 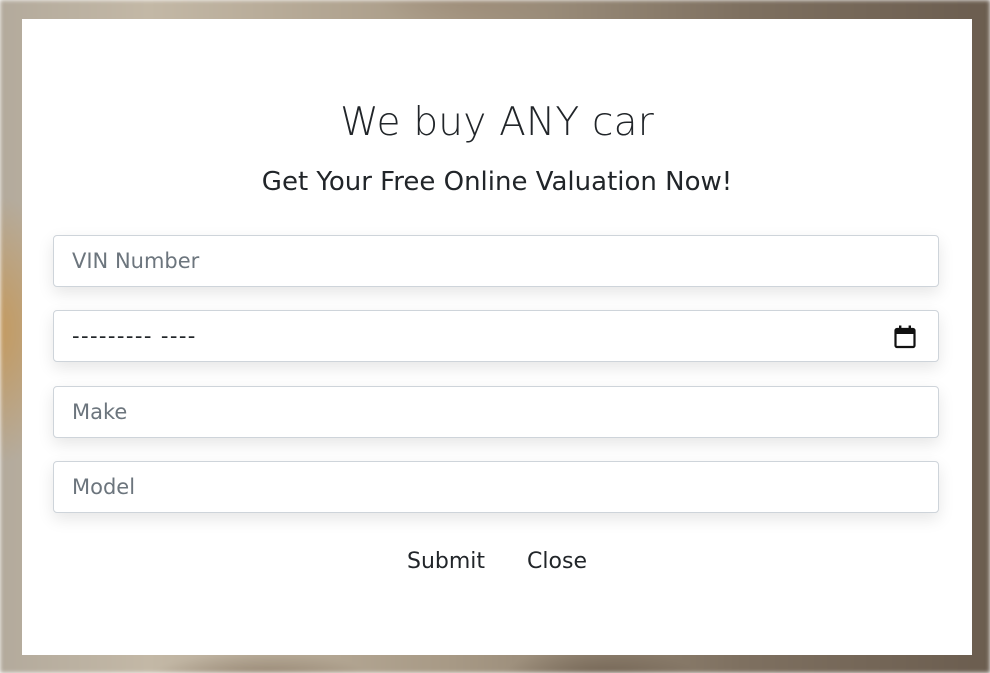 What do you see at coordinates (496, 412) in the screenshot?
I see `make-field: Make` at bounding box center [496, 412].